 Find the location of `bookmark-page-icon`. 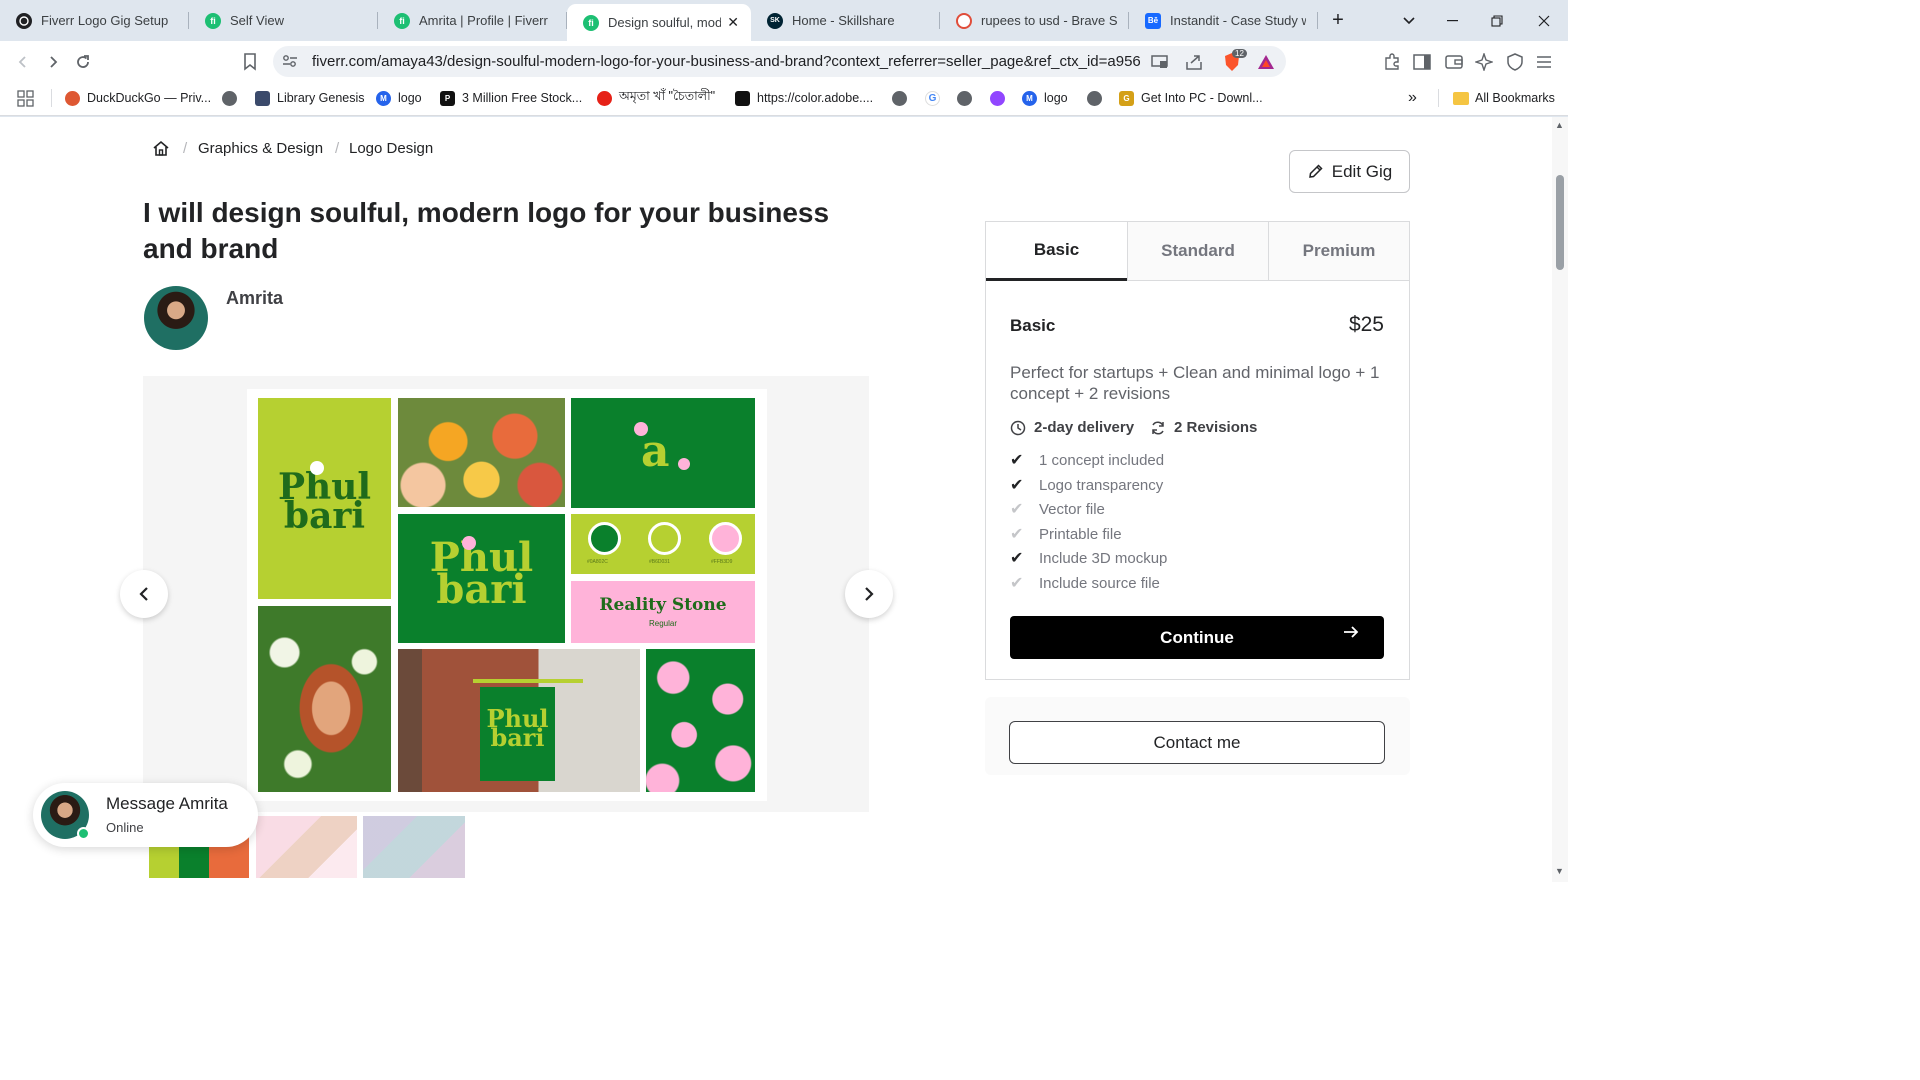

bookmark-page-icon is located at coordinates (250, 62).